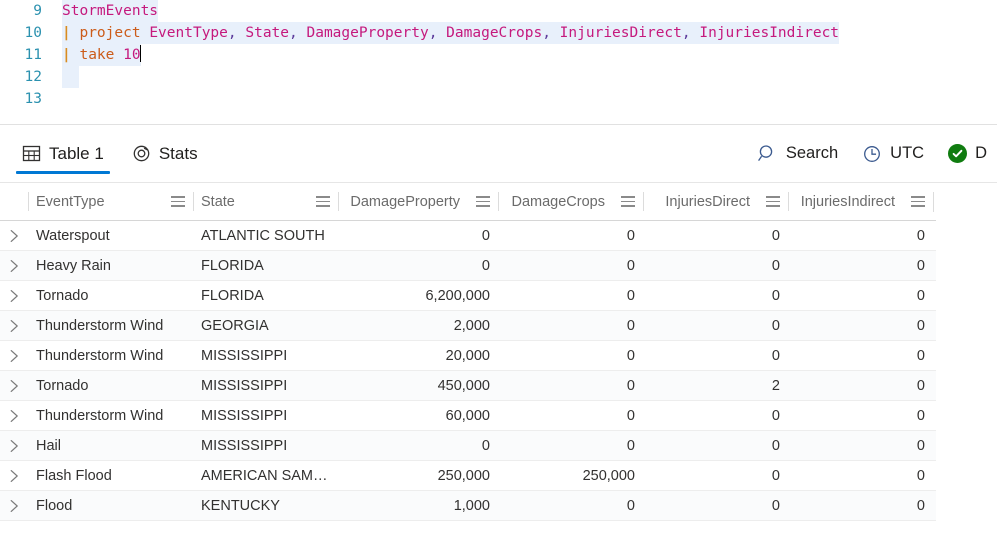 The height and width of the screenshot is (557, 997). I want to click on column-header-state: State, so click(265, 201).